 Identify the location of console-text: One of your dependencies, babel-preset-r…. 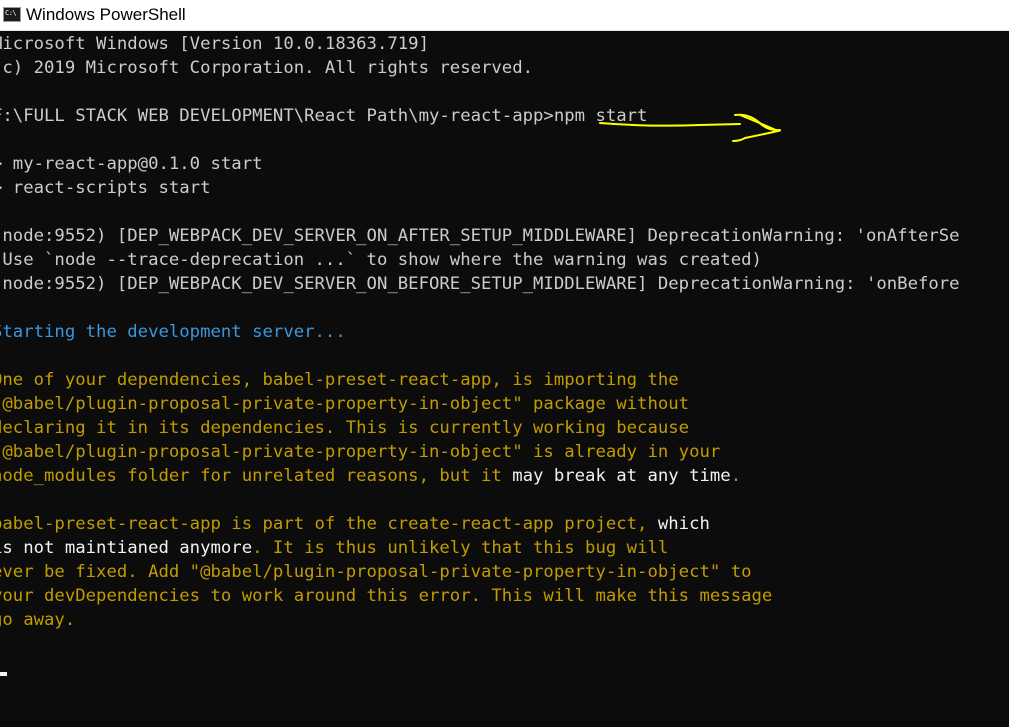
(339, 380).